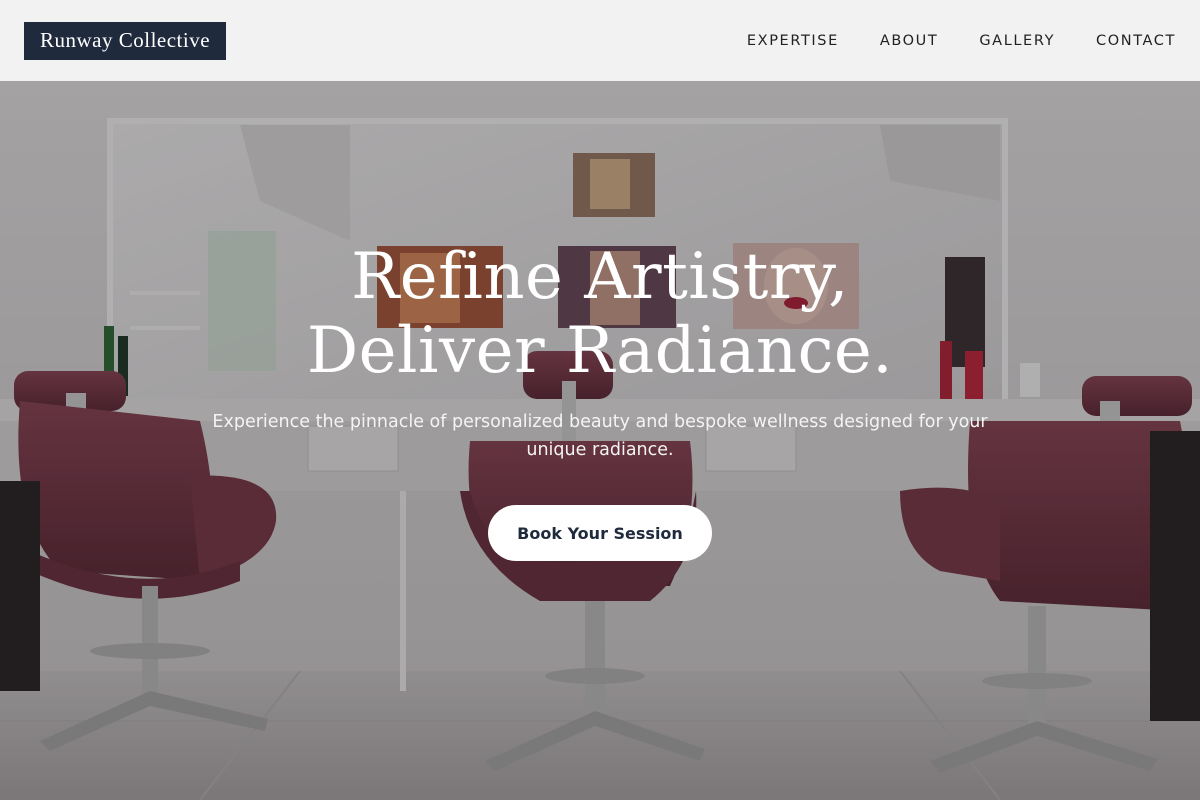 The height and width of the screenshot is (800, 1200). Describe the element at coordinates (909, 41) in the screenshot. I see `nav-link-about: ABOUT` at that location.